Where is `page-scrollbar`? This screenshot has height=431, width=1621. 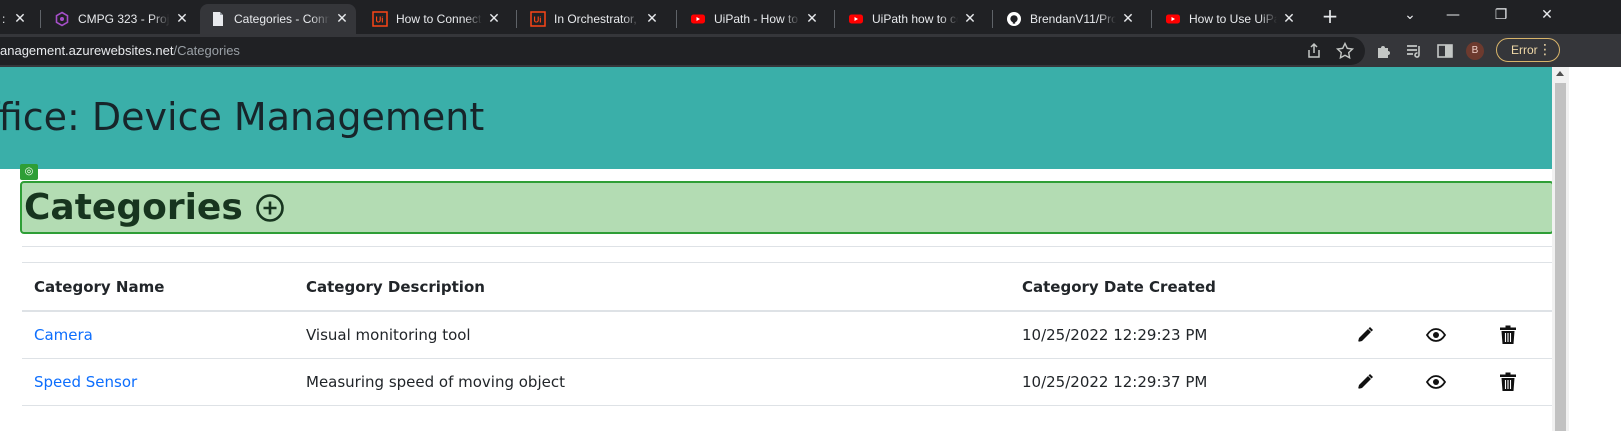
page-scrollbar is located at coordinates (1560, 249).